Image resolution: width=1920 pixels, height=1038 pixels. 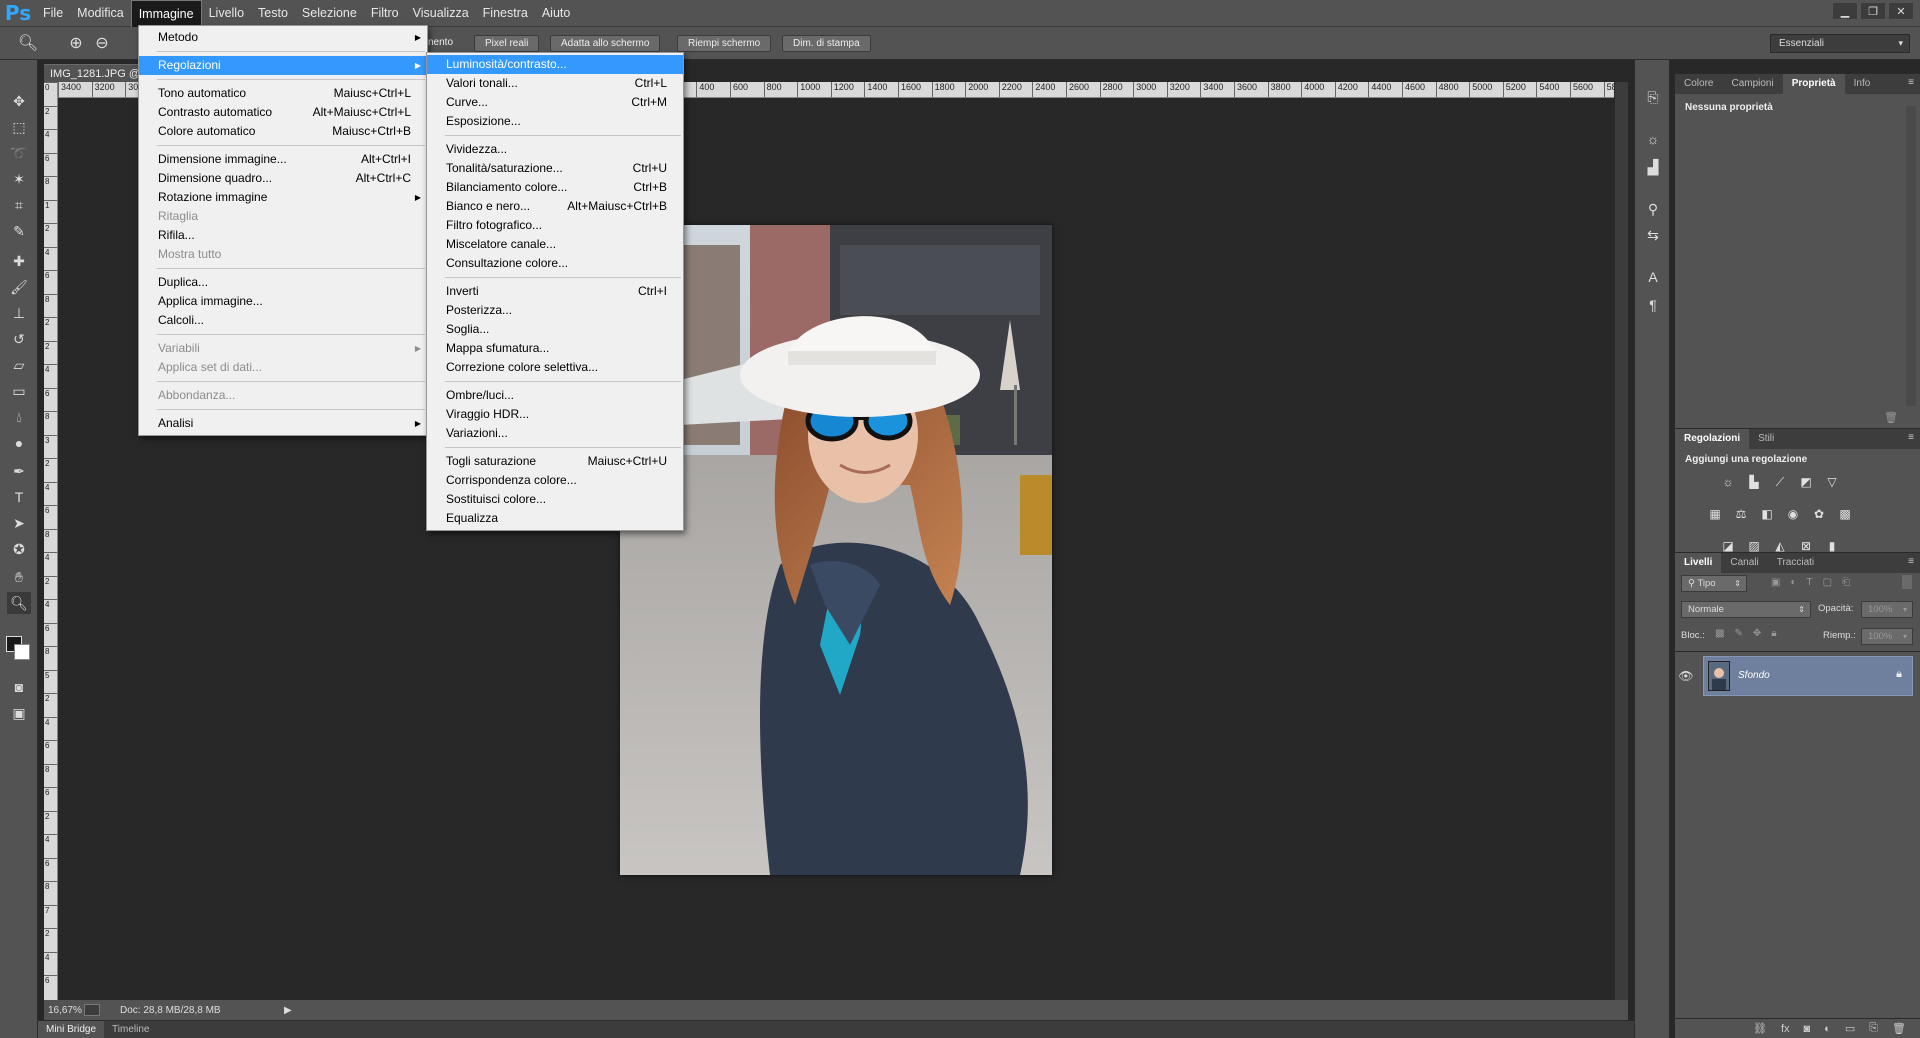 What do you see at coordinates (19, 443) in the screenshot?
I see `dodge-tool-icon: ●` at bounding box center [19, 443].